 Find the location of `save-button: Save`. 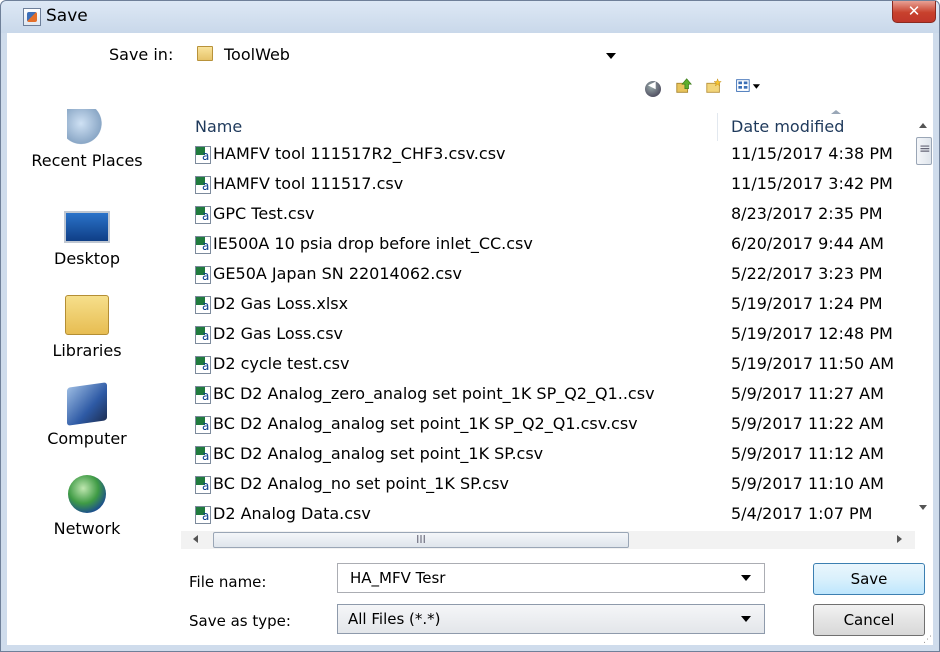

save-button: Save is located at coordinates (869, 579).